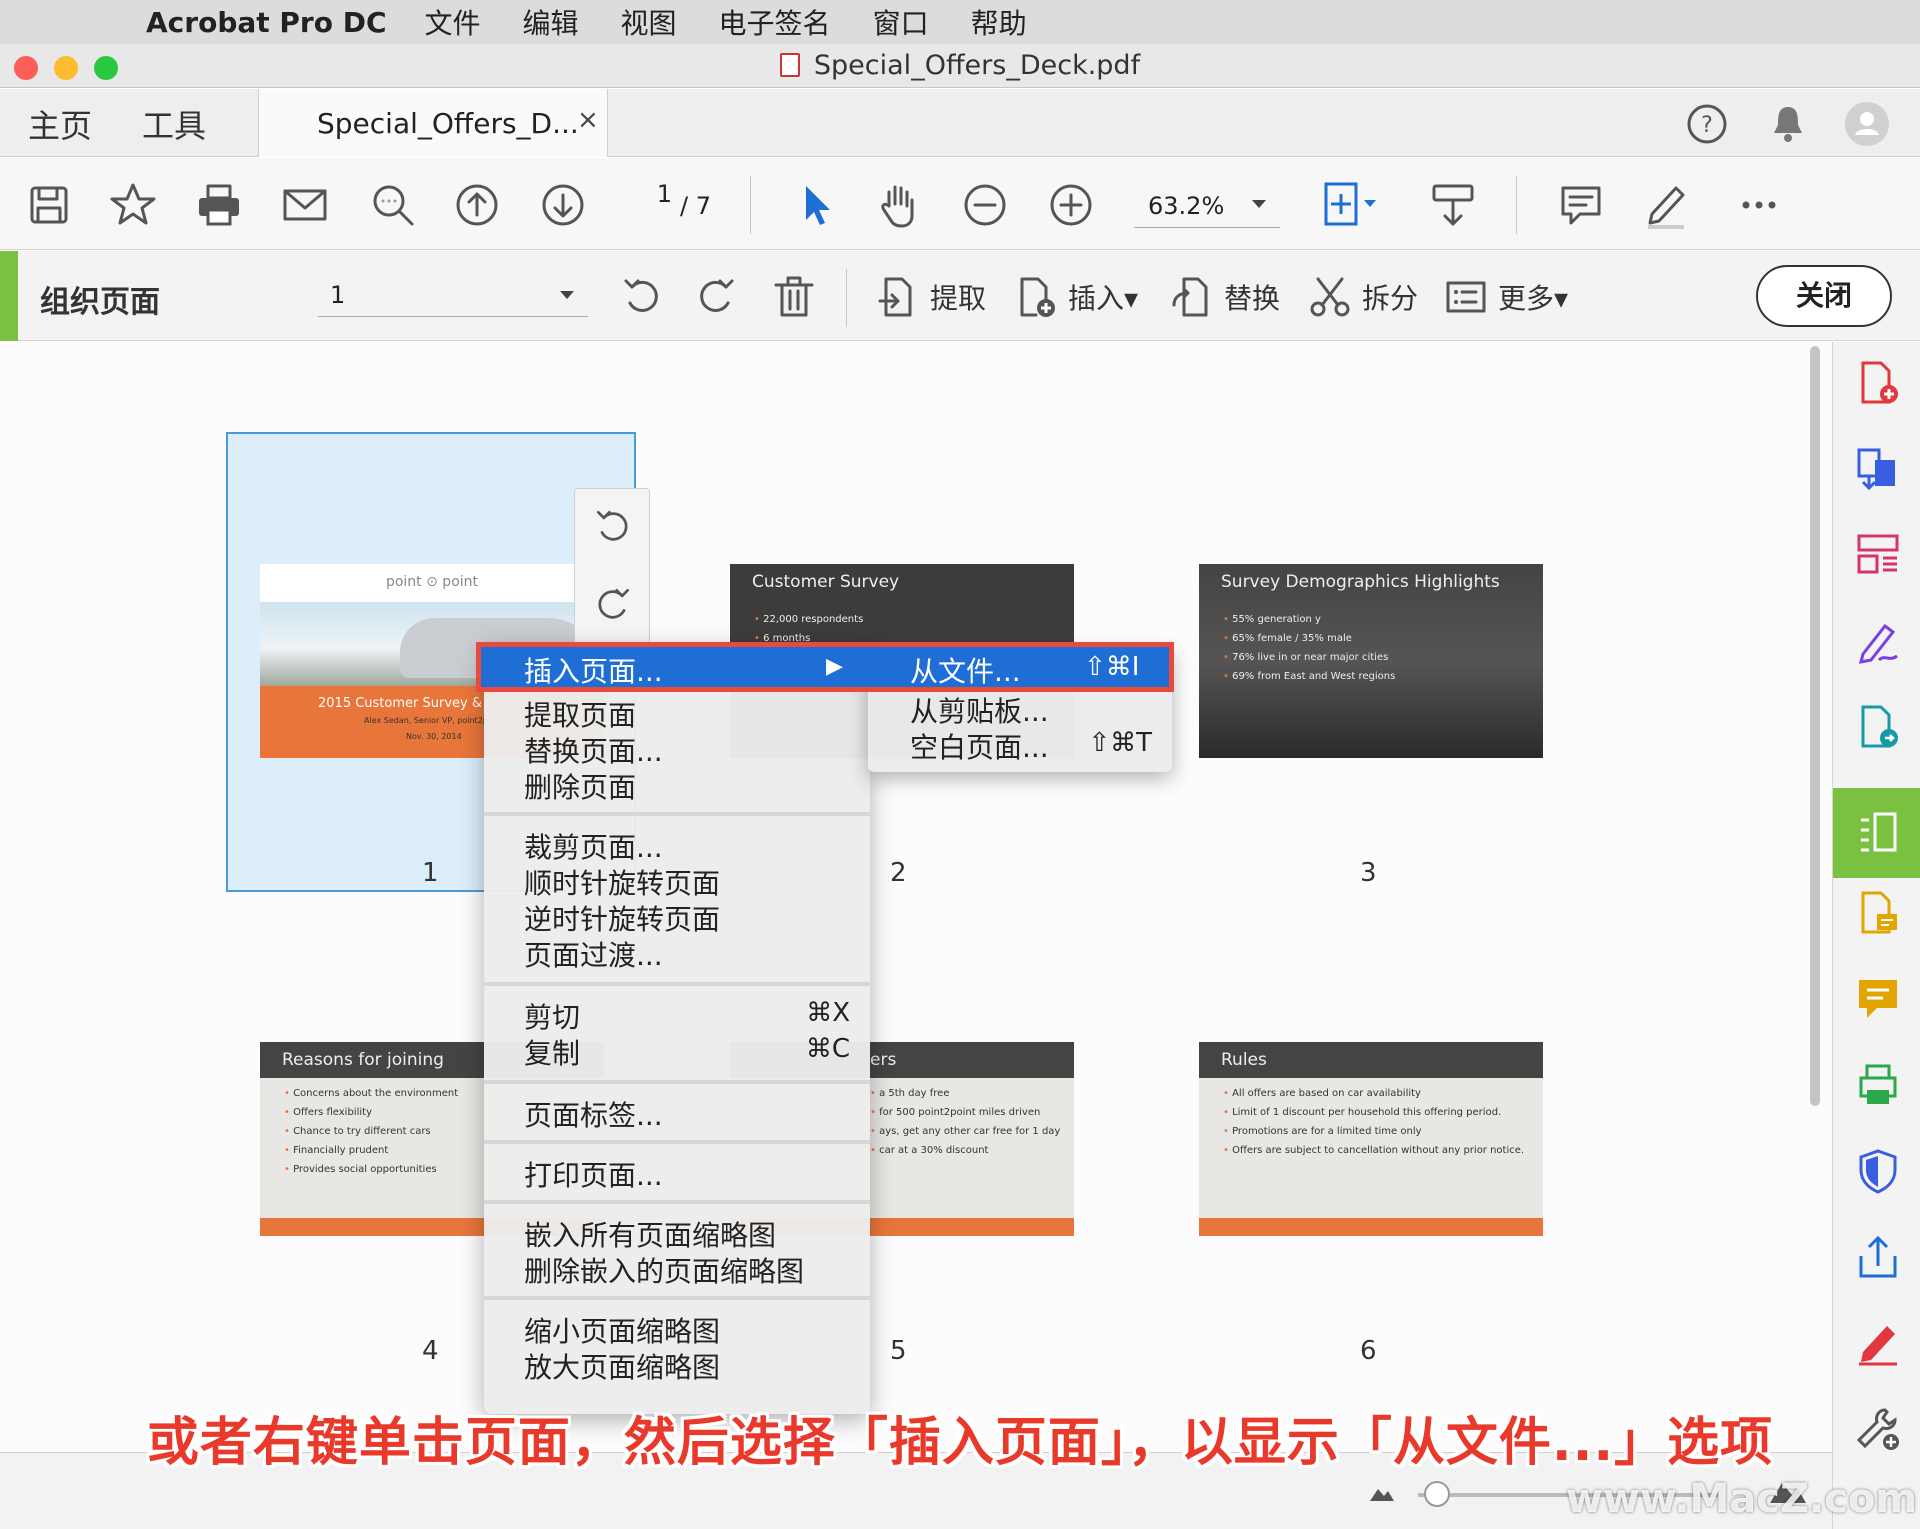 Image resolution: width=1920 pixels, height=1529 pixels. What do you see at coordinates (219, 205) in the screenshot?
I see `print-icon` at bounding box center [219, 205].